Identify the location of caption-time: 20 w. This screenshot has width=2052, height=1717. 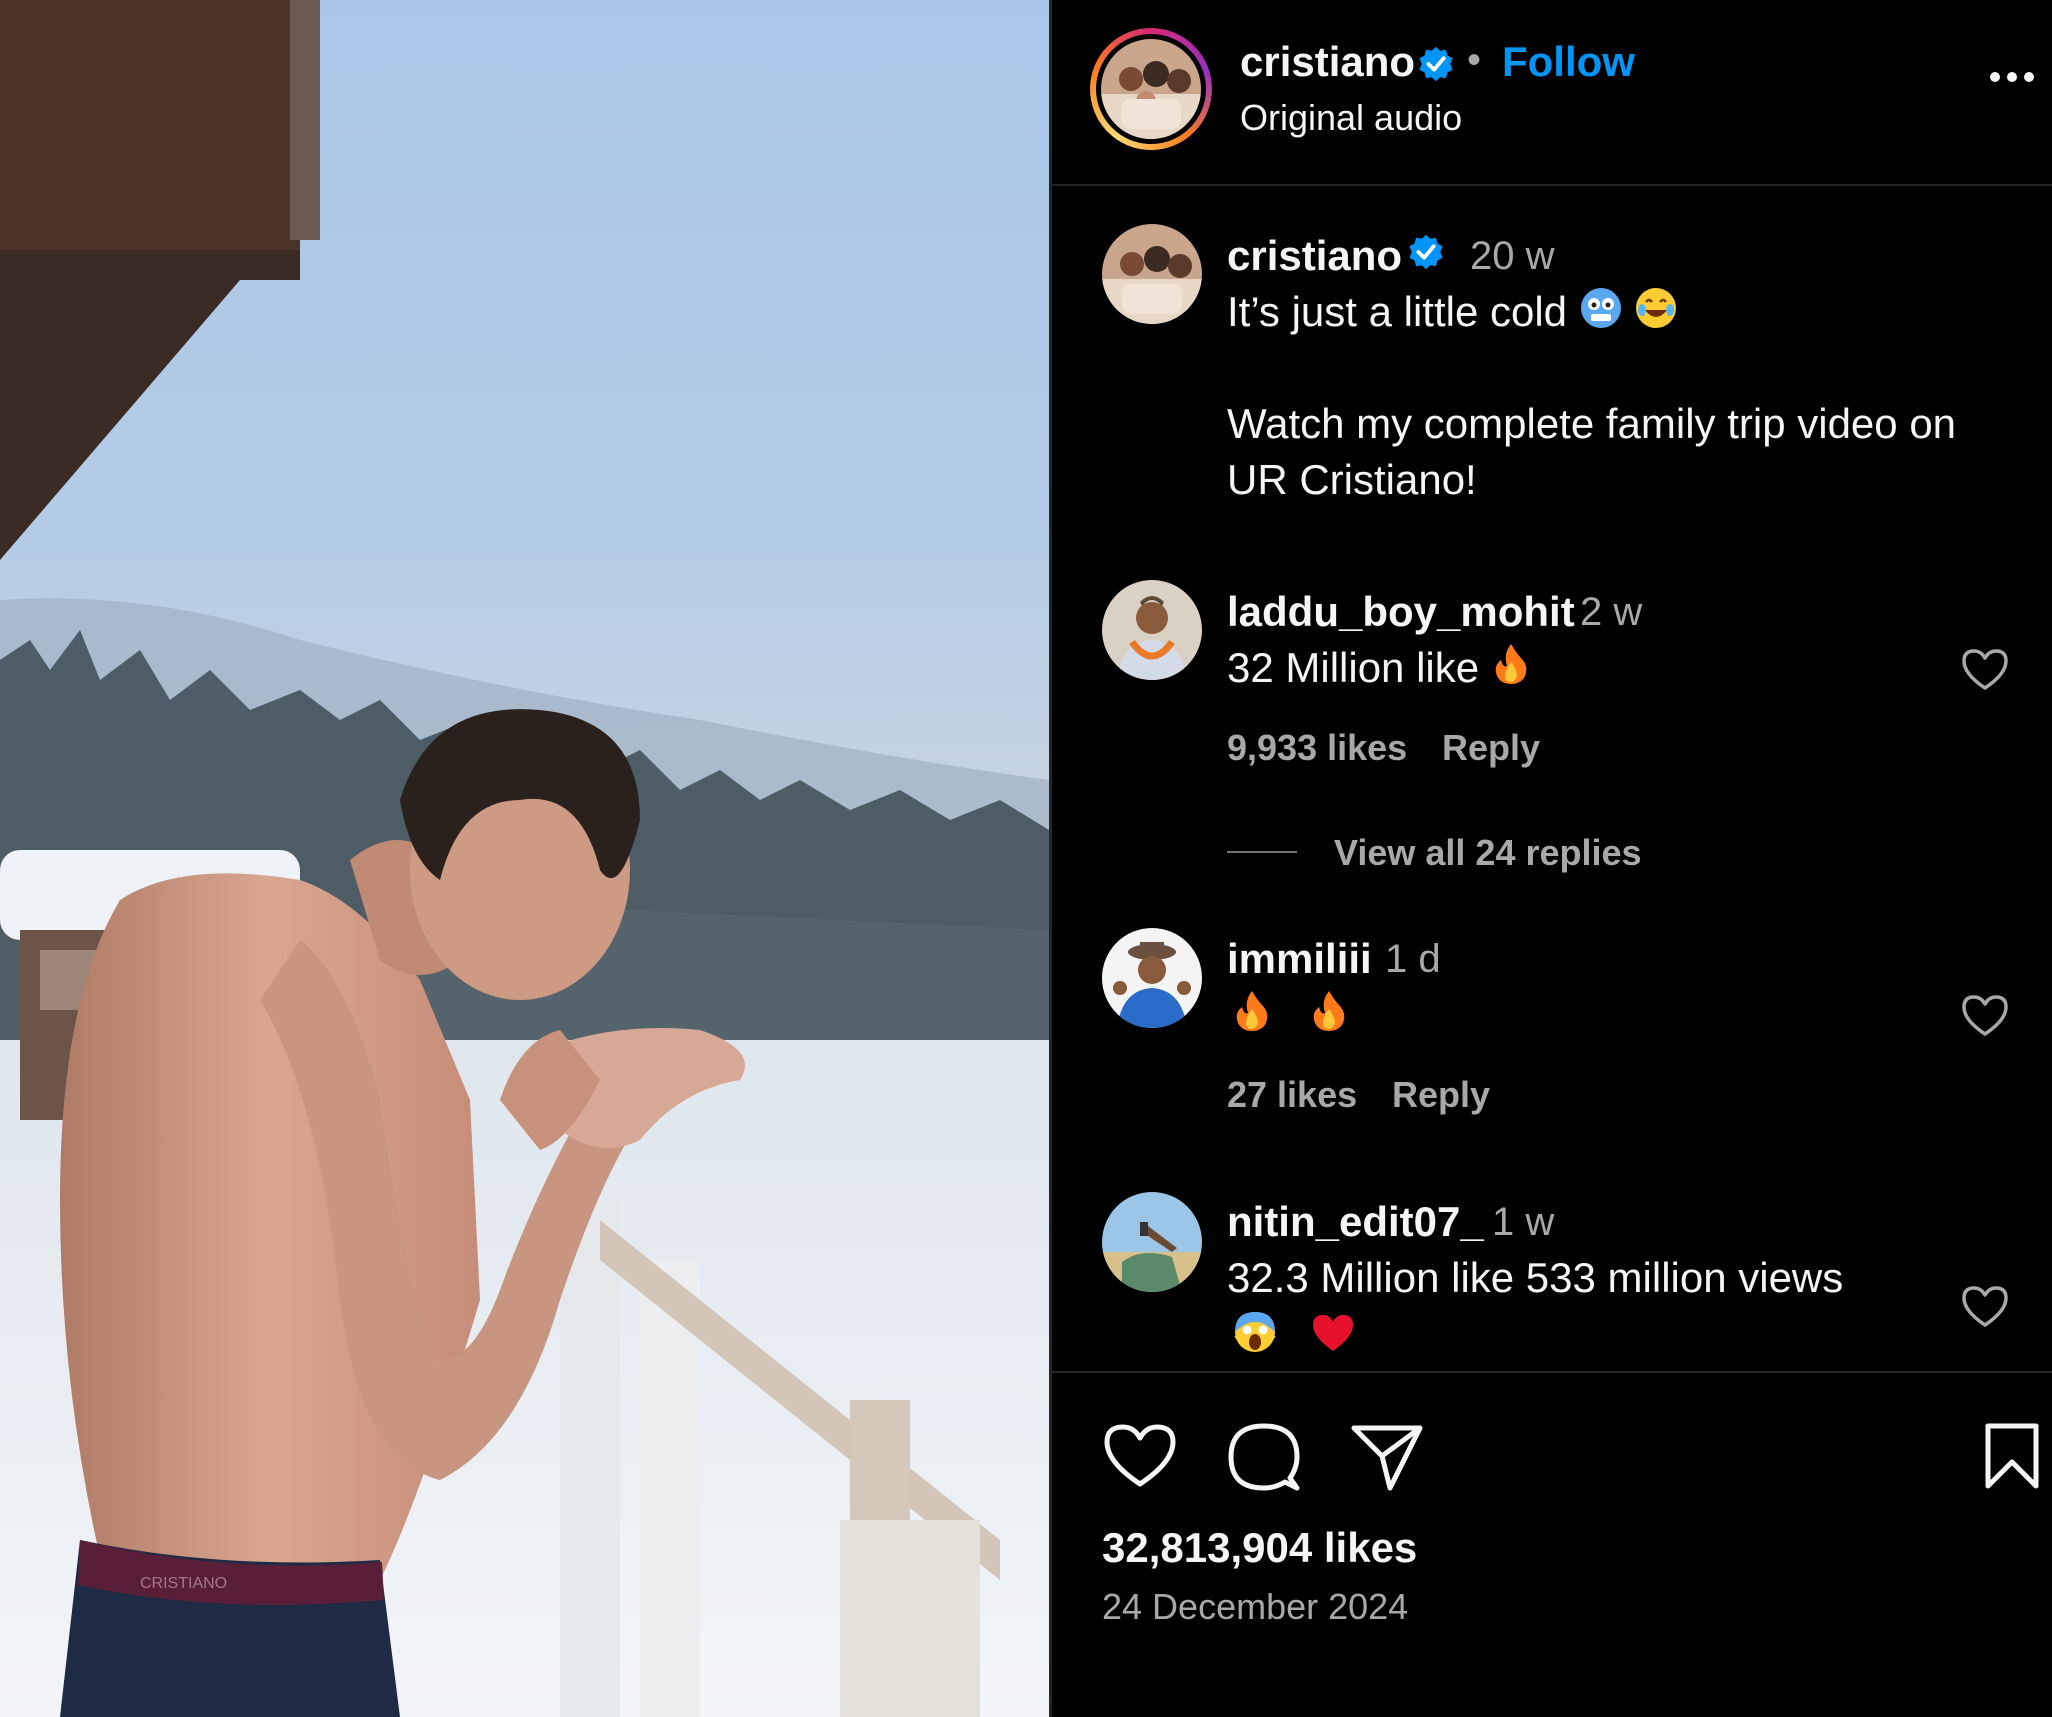
(1512, 256).